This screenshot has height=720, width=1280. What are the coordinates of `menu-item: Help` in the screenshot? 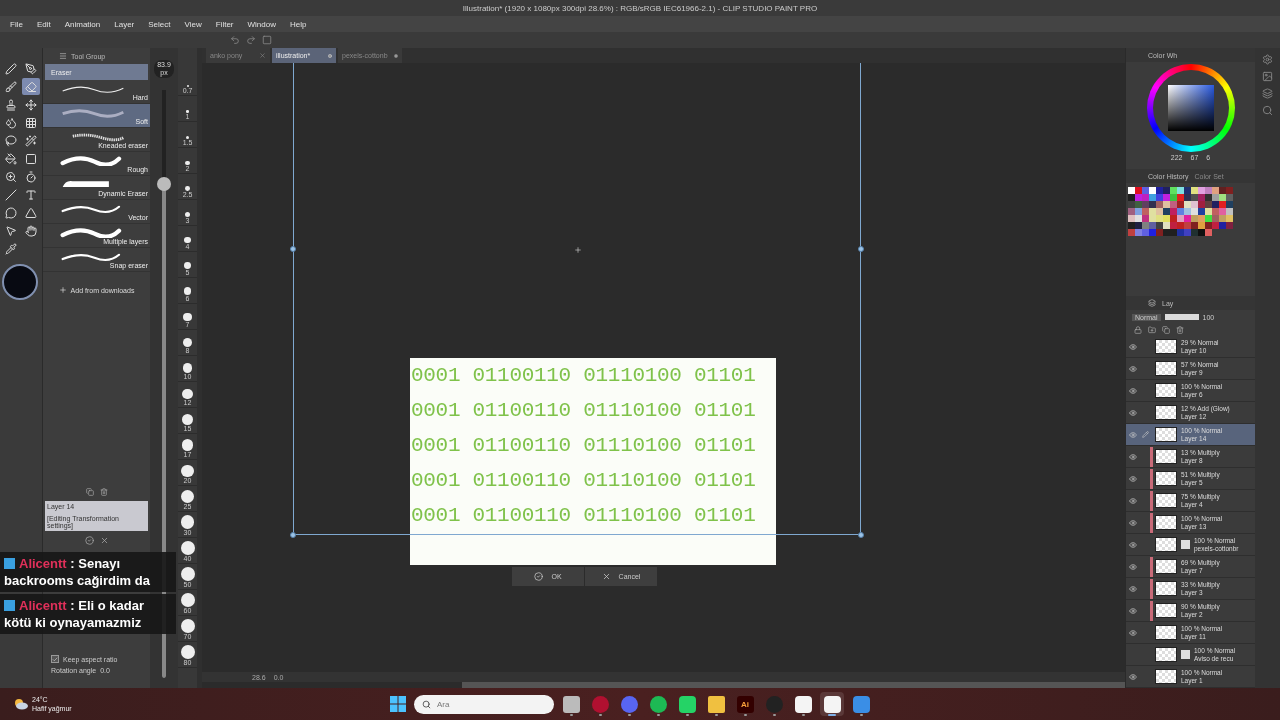 It's located at (298, 24).